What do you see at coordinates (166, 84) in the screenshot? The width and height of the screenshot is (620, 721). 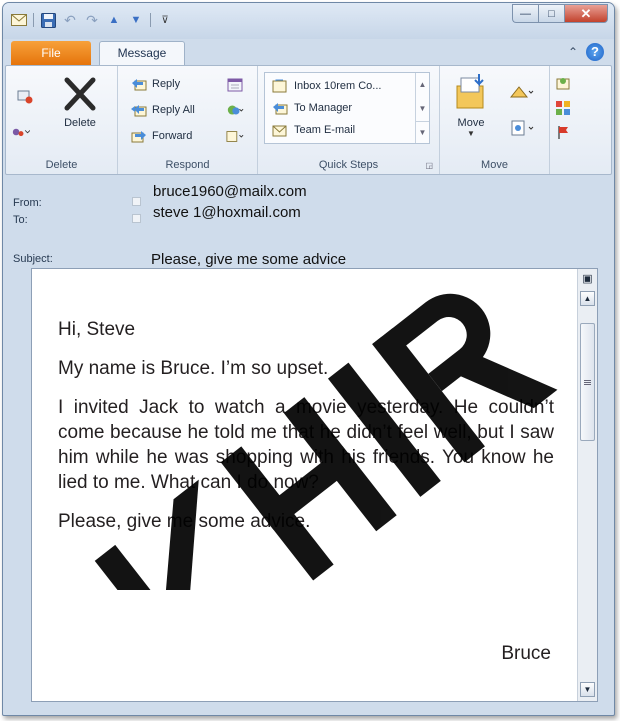 I see `reply-label: Reply` at bounding box center [166, 84].